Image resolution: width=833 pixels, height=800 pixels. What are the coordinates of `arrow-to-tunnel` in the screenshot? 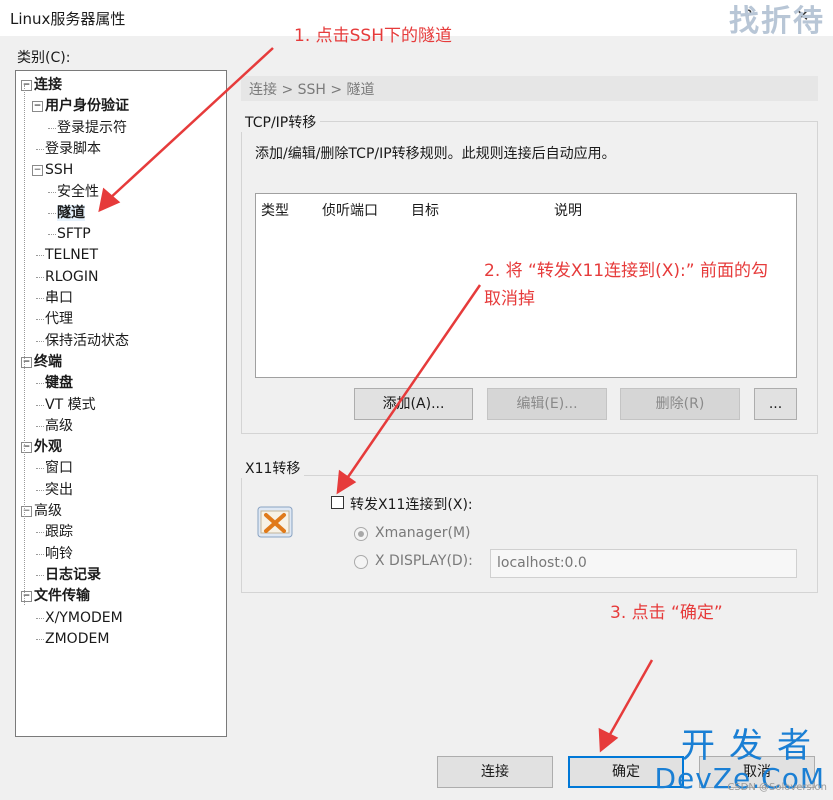 It's located at (190, 124).